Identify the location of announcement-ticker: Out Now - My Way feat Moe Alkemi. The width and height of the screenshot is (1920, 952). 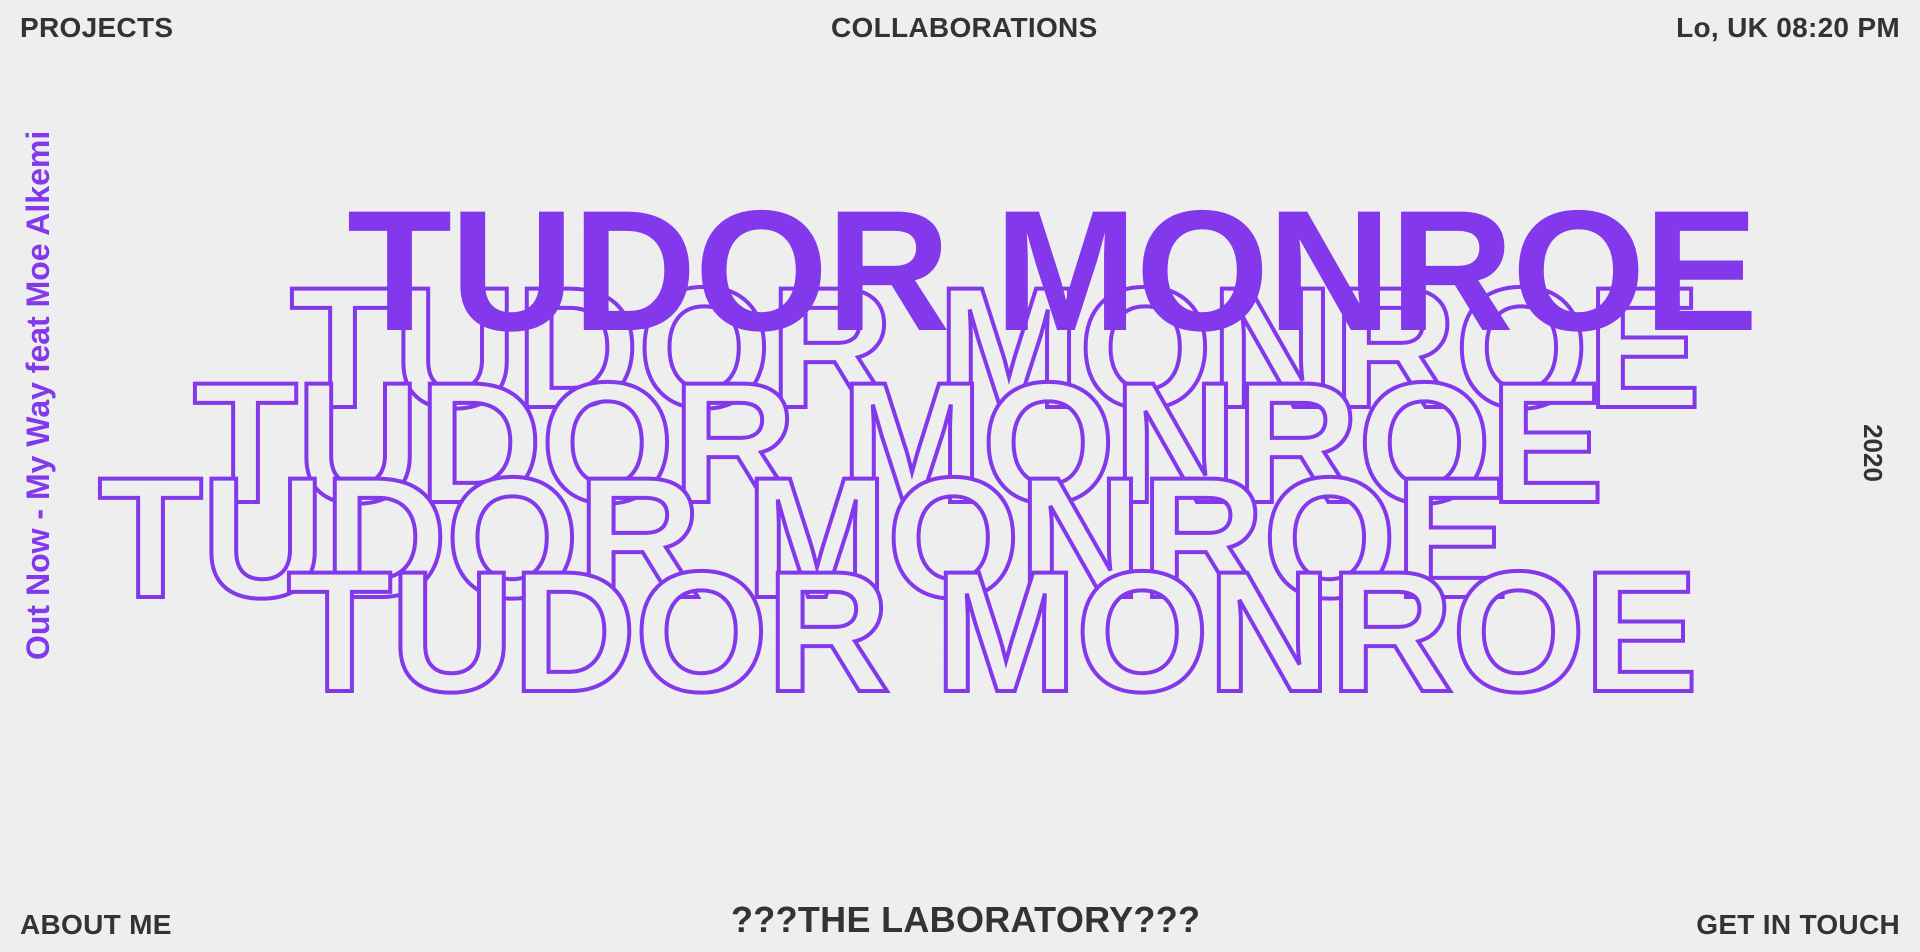
(40, 373).